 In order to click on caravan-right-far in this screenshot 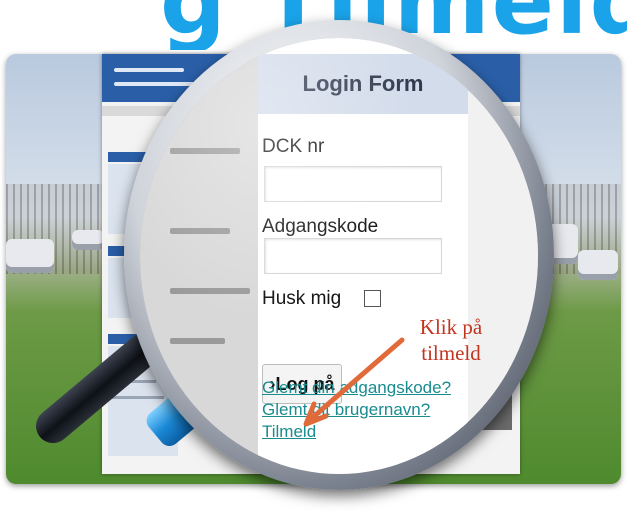, I will do `click(598, 265)`.